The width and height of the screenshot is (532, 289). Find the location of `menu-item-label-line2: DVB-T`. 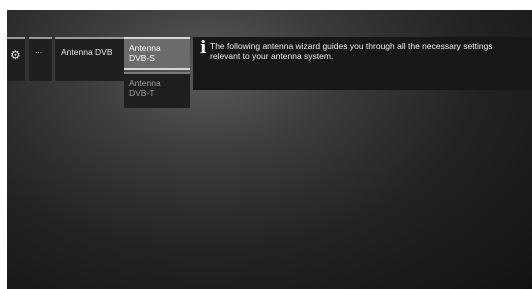

menu-item-label-line2: DVB-T is located at coordinates (142, 93).